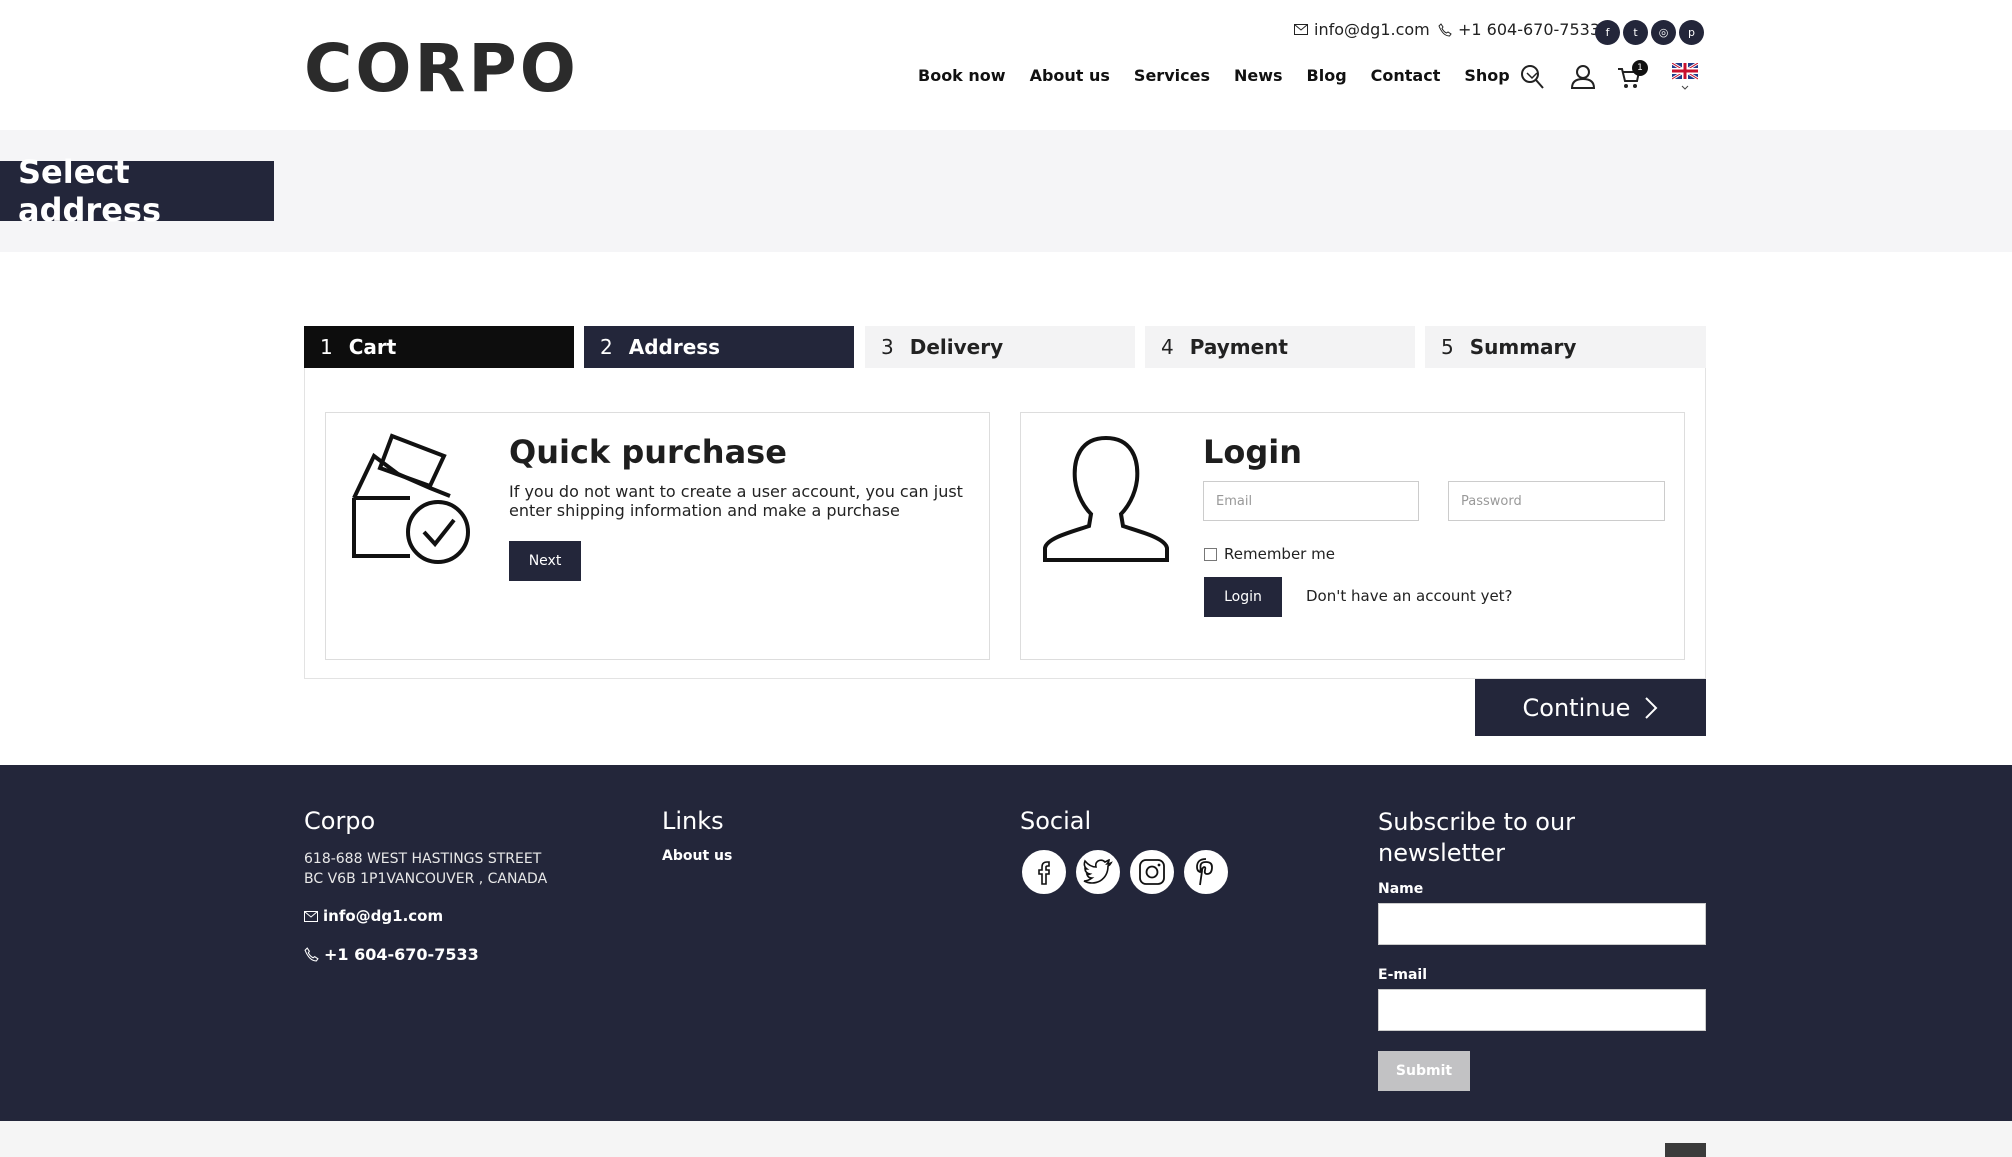  I want to click on newsletter-submit-button: Submit, so click(1424, 1071).